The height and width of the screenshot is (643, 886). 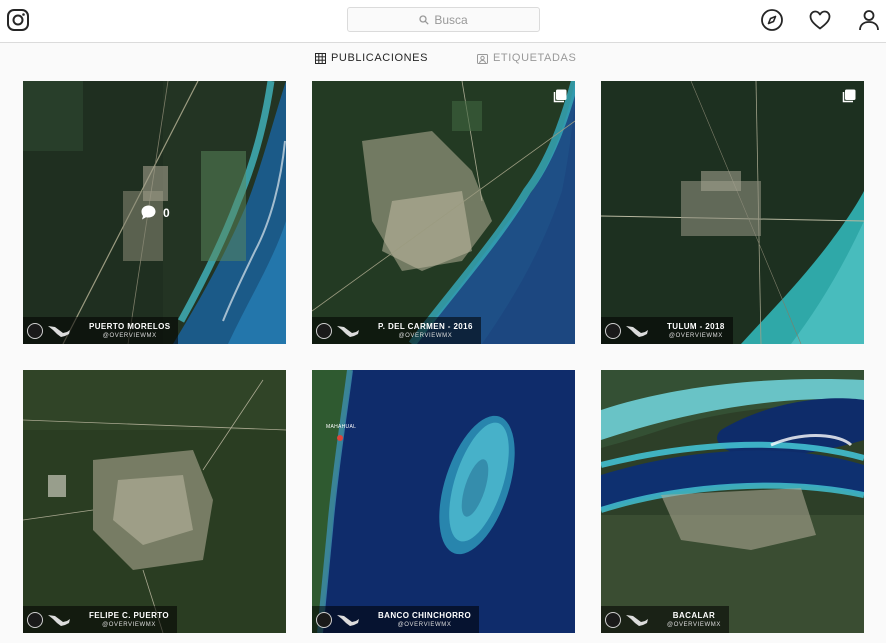 I want to click on grid-icon, so click(x=320, y=58).